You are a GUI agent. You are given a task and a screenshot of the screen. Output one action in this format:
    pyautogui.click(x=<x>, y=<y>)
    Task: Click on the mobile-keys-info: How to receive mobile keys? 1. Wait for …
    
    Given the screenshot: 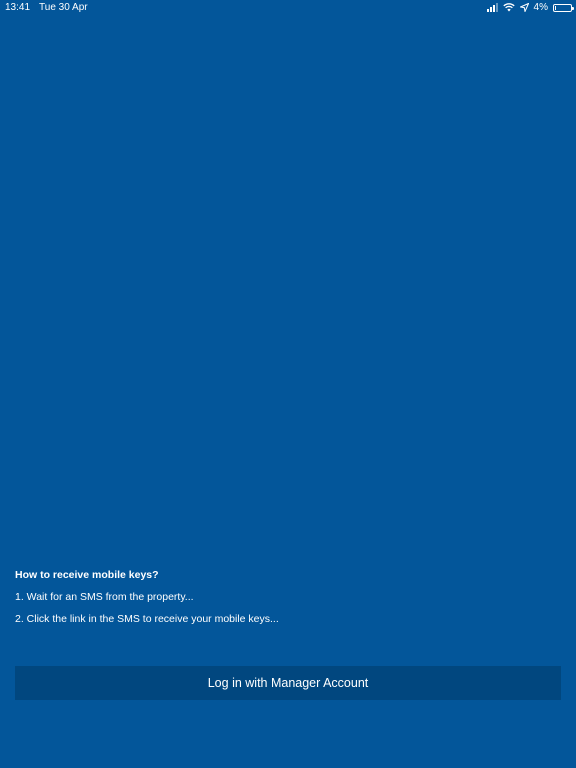 What is the action you would take?
    pyautogui.click(x=288, y=601)
    